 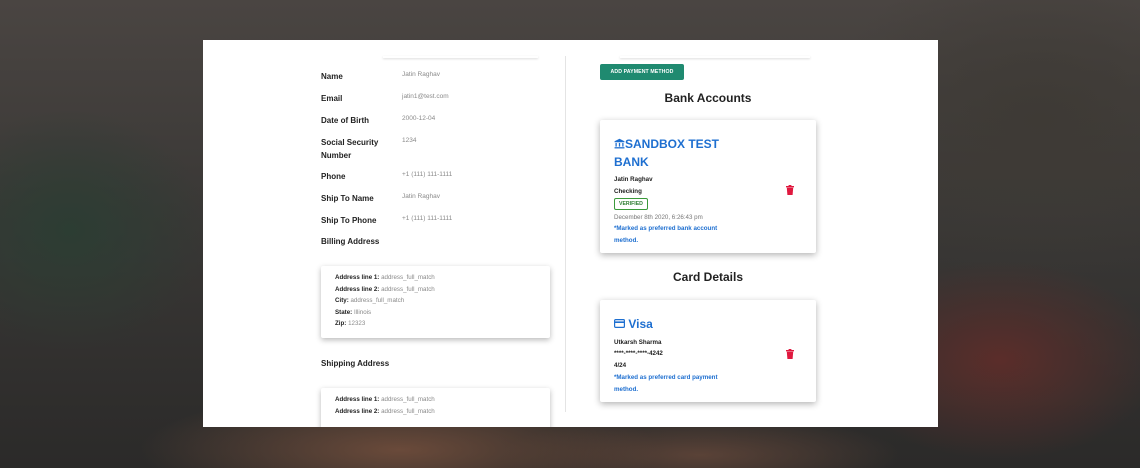 I want to click on field-value: jatin1@test.com, so click(x=425, y=96).